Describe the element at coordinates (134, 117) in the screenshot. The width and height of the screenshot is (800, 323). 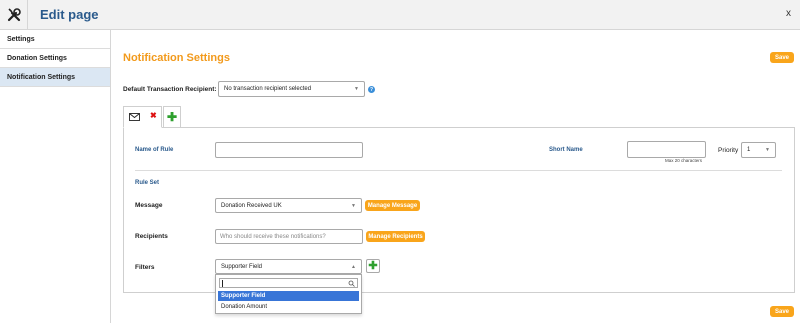
I see `envelope-icon` at that location.